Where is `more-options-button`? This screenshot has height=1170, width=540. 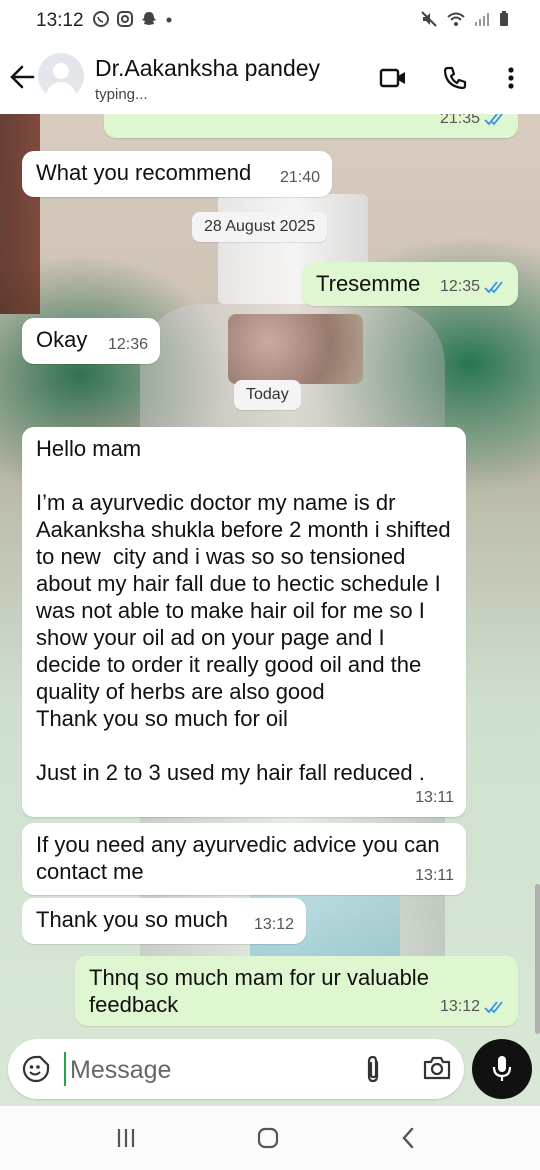
more-options-button is located at coordinates (511, 78).